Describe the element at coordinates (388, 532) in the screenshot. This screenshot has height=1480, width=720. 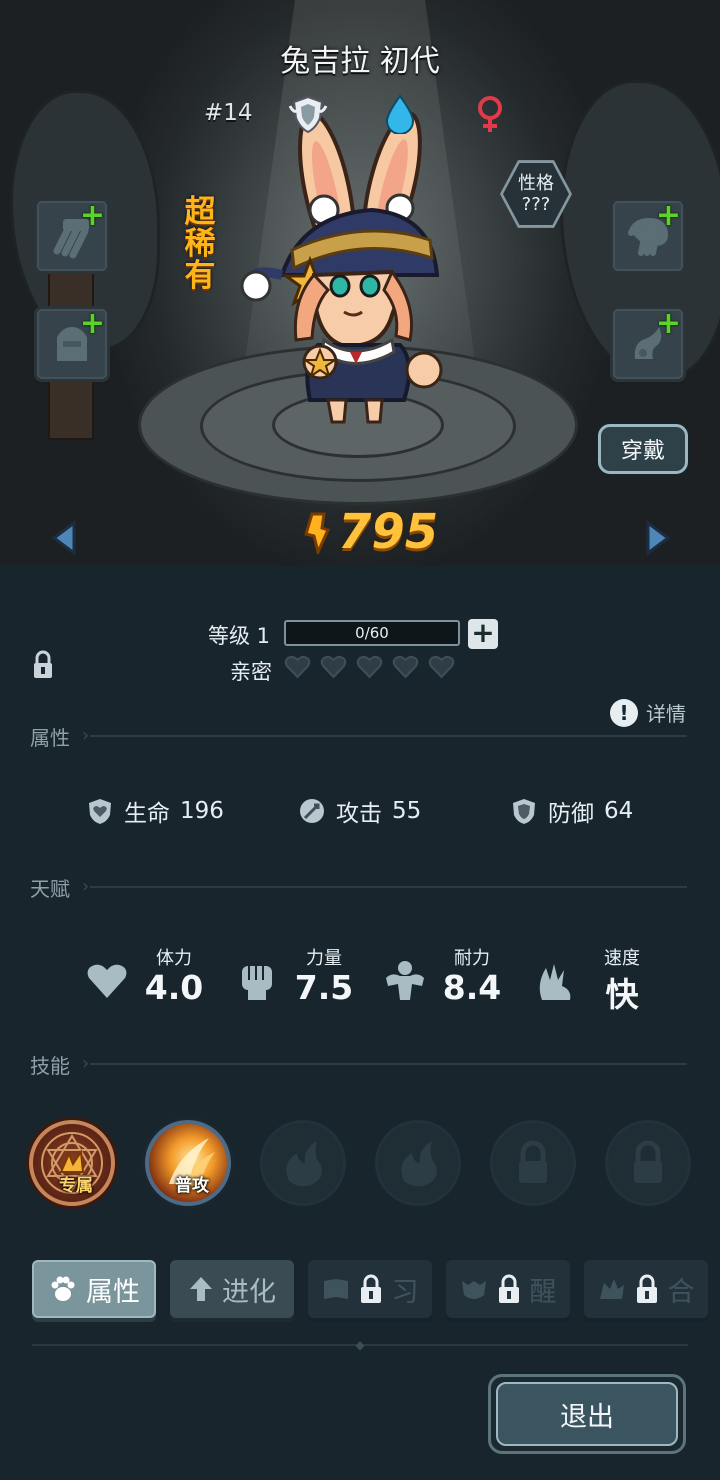
I see `combat-power-value: 795` at that location.